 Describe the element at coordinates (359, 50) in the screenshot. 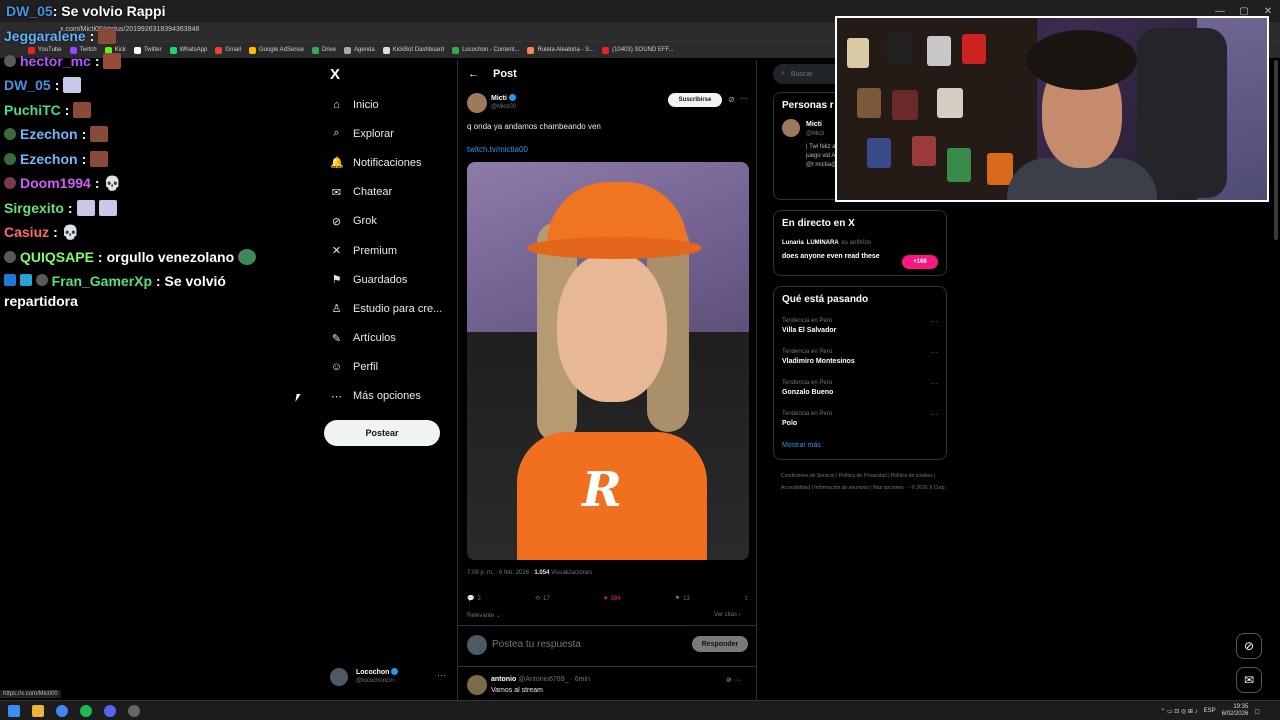

I see `bookmark-agenda: Agenda` at that location.